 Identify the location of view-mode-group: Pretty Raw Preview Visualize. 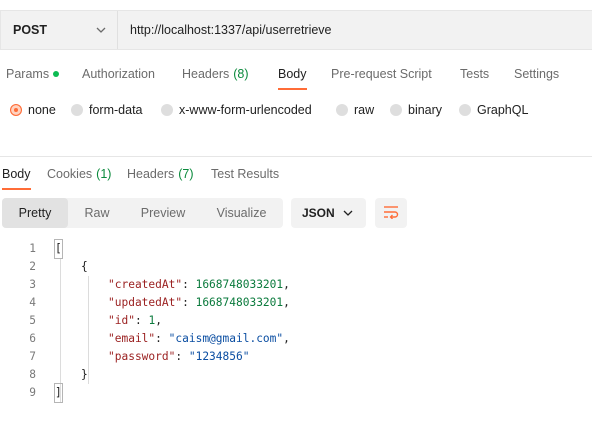
(142, 213).